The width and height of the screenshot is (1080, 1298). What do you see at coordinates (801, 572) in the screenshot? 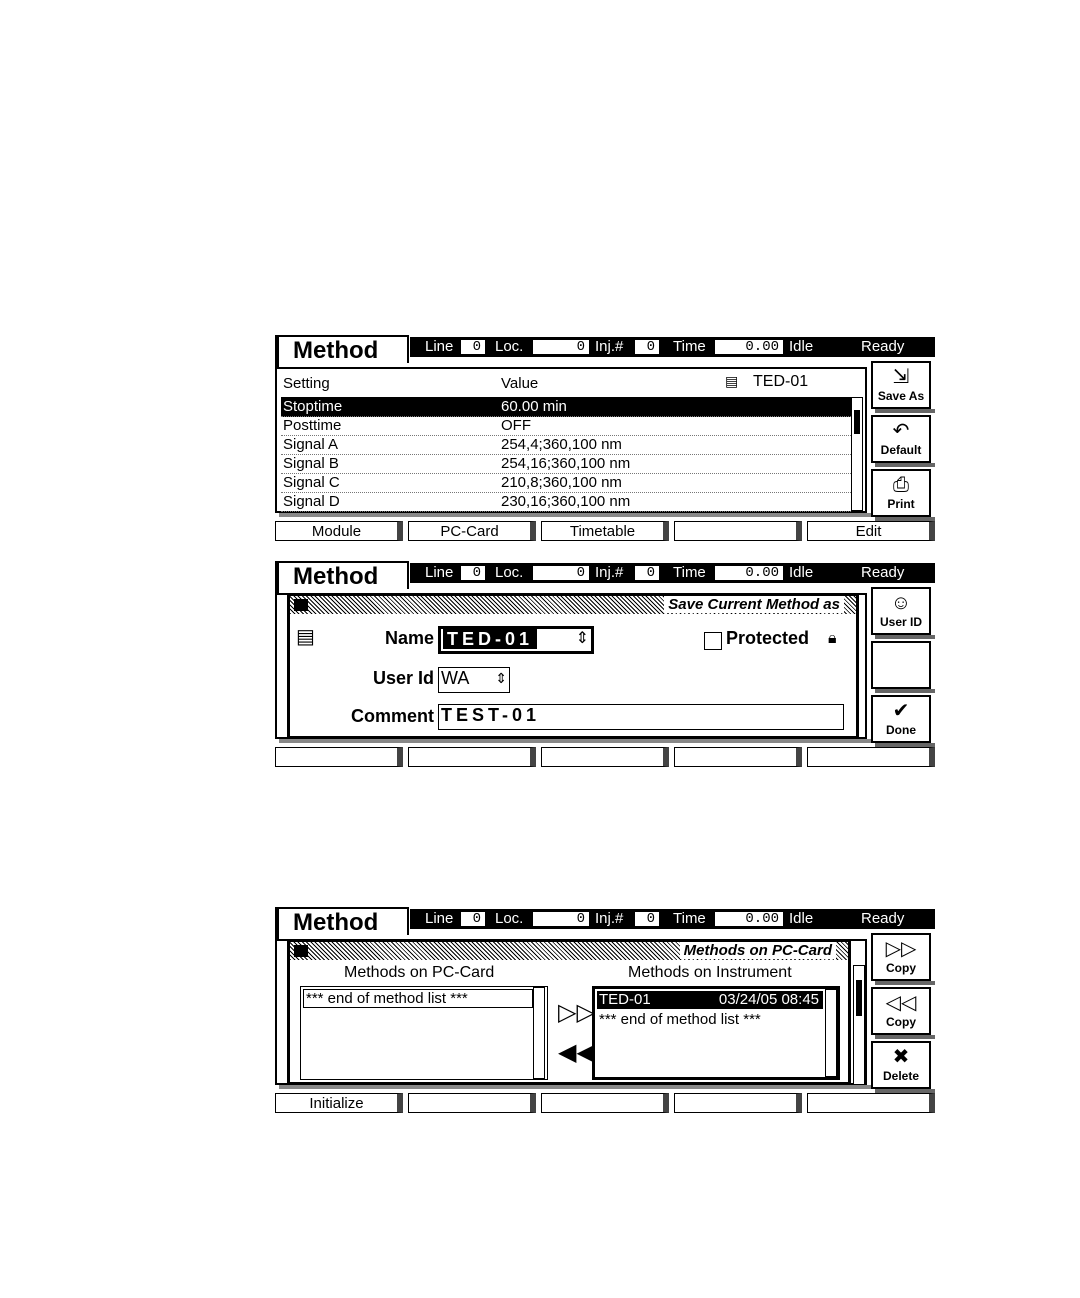
I see `idle-label: Idle` at bounding box center [801, 572].